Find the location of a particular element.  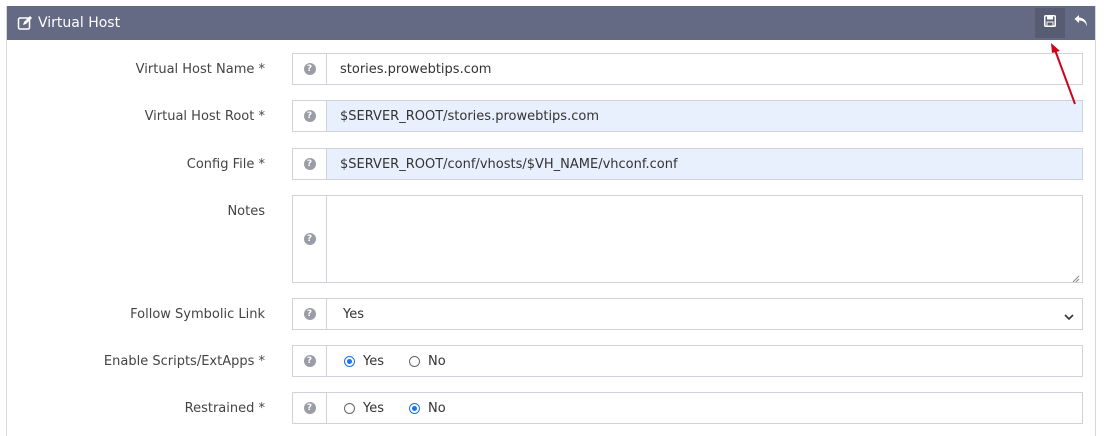

notes-field: ? is located at coordinates (687, 239).